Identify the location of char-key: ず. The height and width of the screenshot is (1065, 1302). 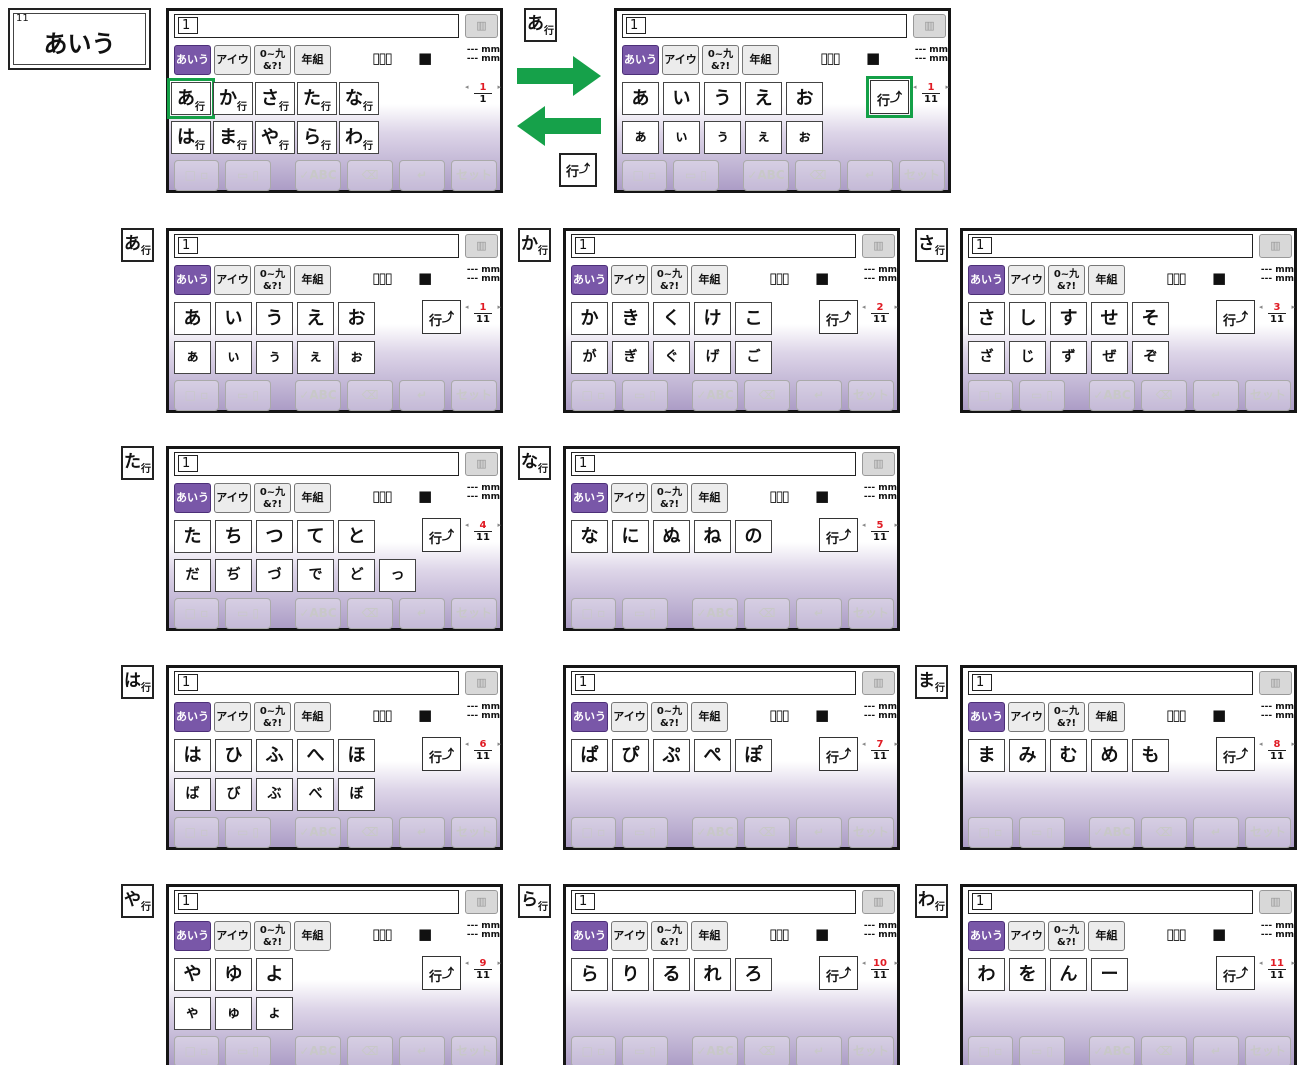
(1068, 357).